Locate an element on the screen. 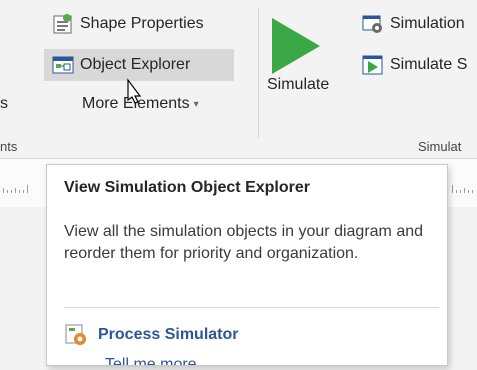 This screenshot has height=370, width=477. group-label-simulation: Simulat is located at coordinates (440, 146).